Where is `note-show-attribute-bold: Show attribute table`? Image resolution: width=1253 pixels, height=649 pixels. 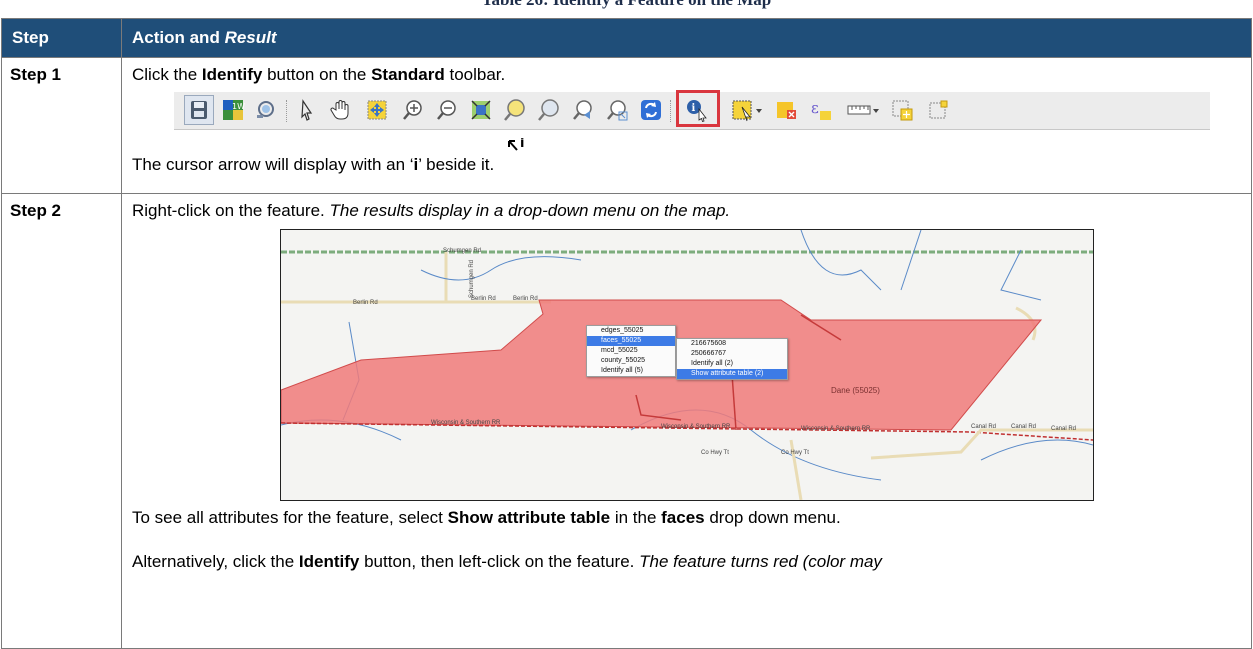 note-show-attribute-bold: Show attribute table is located at coordinates (529, 517).